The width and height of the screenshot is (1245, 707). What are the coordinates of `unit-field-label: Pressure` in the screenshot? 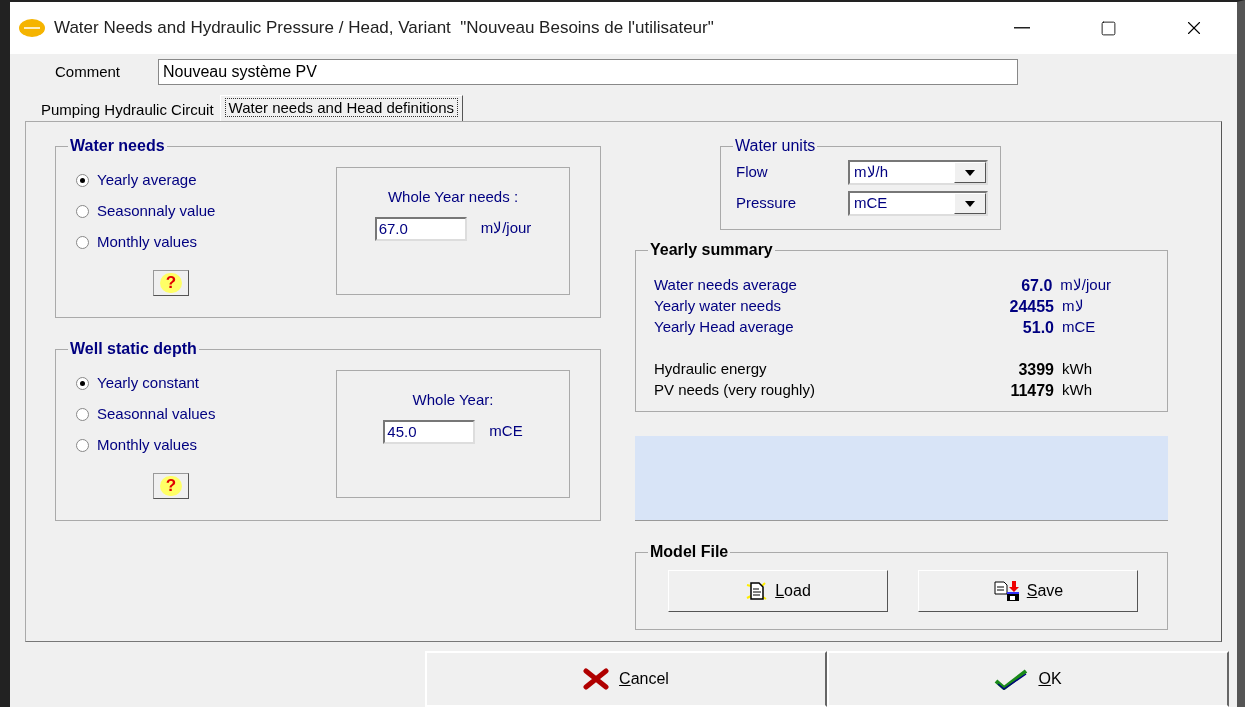 It's located at (767, 203).